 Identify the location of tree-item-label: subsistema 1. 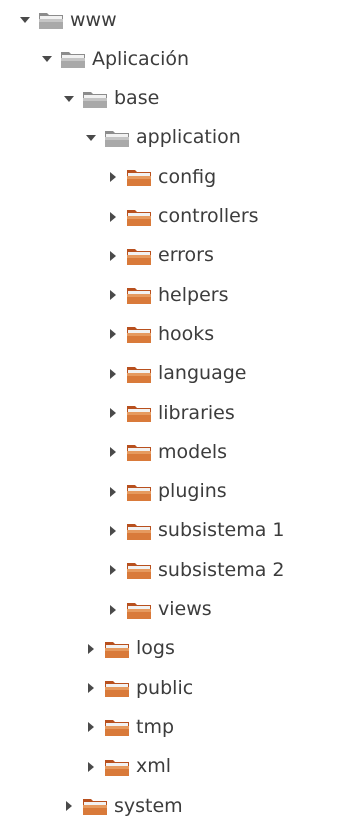
(221, 530).